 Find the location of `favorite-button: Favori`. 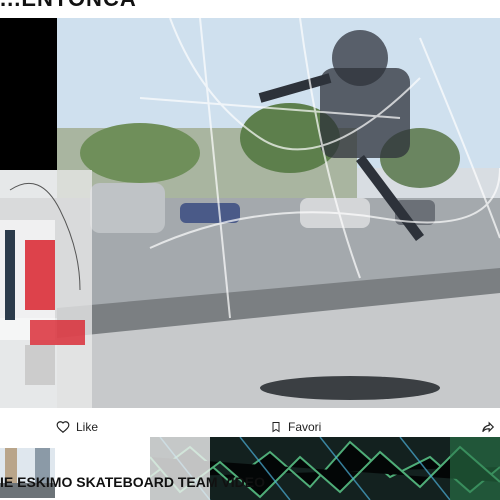

favorite-button: Favori is located at coordinates (295, 427).